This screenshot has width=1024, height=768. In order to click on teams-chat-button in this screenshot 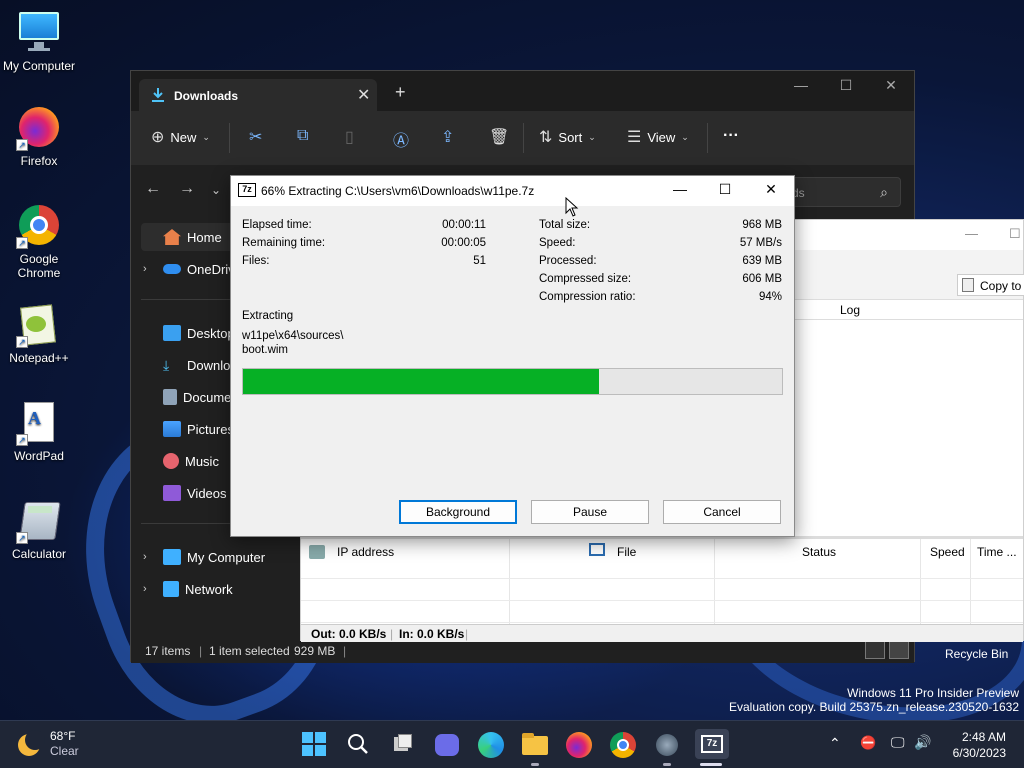, I will do `click(447, 745)`.